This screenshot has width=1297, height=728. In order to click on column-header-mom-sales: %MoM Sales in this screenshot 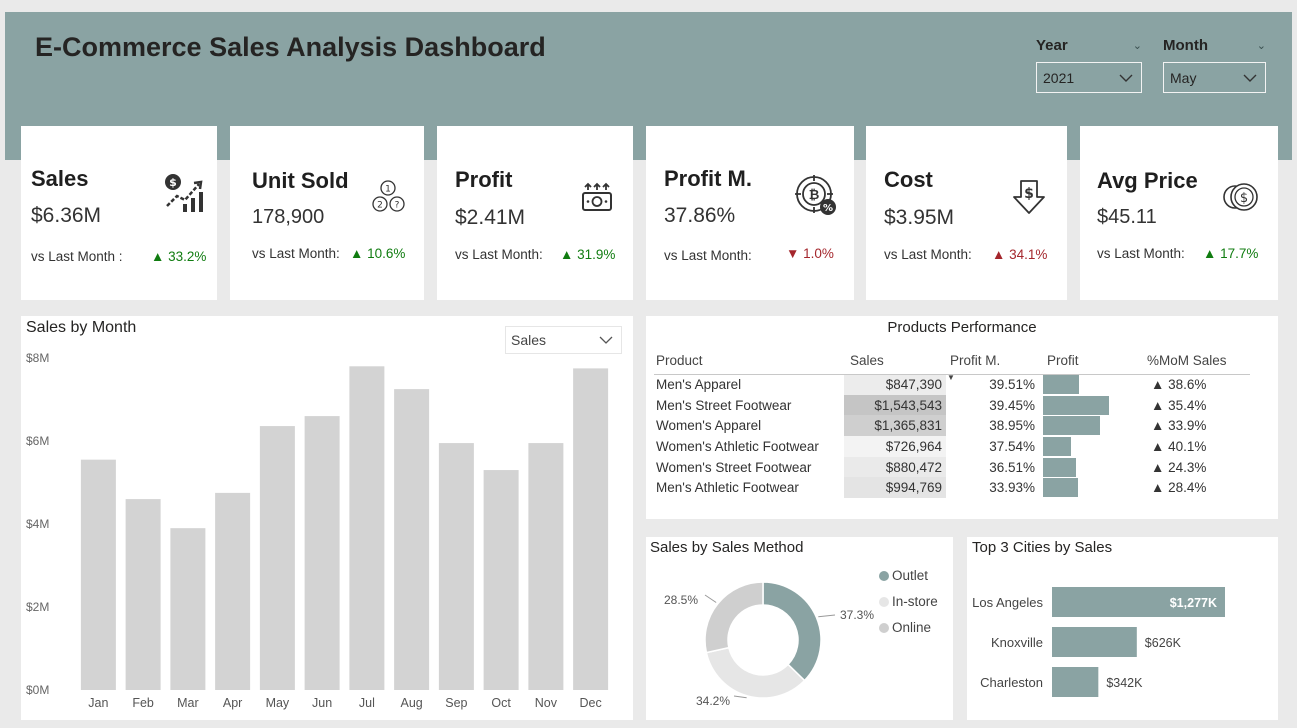, I will do `click(1196, 361)`.